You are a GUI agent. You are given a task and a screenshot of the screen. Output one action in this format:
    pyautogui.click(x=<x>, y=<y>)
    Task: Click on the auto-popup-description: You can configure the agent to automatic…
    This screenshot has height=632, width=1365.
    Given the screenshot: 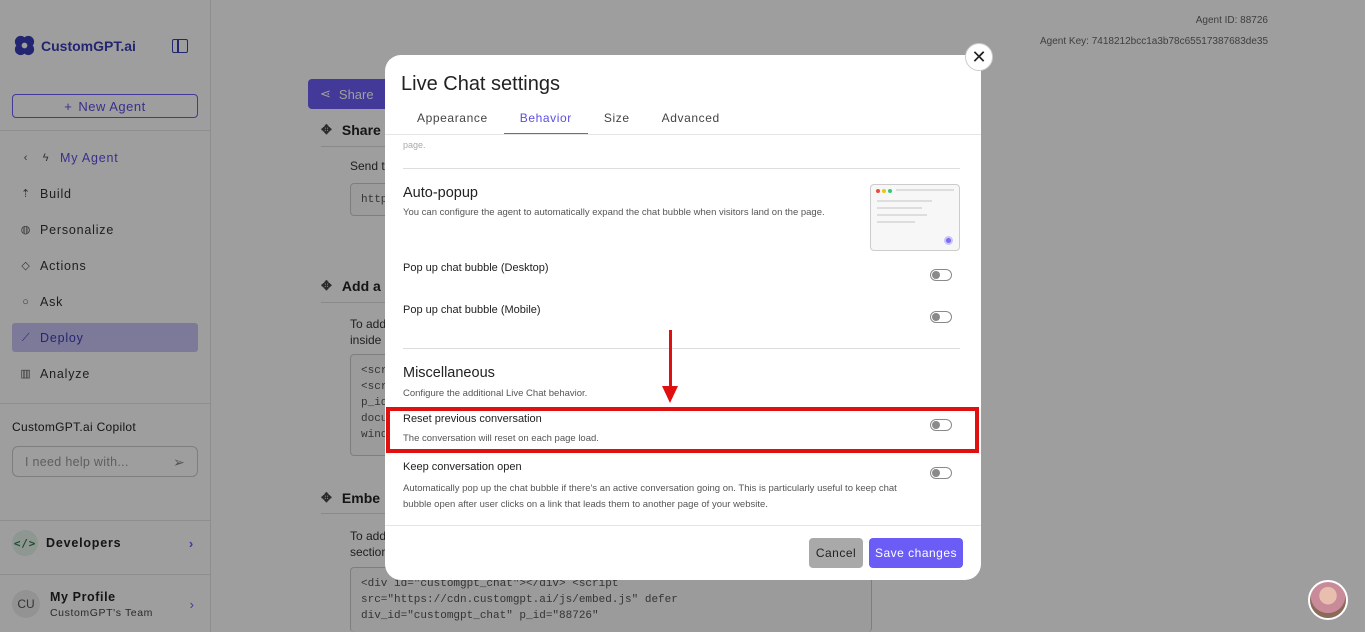 What is the action you would take?
    pyautogui.click(x=614, y=212)
    